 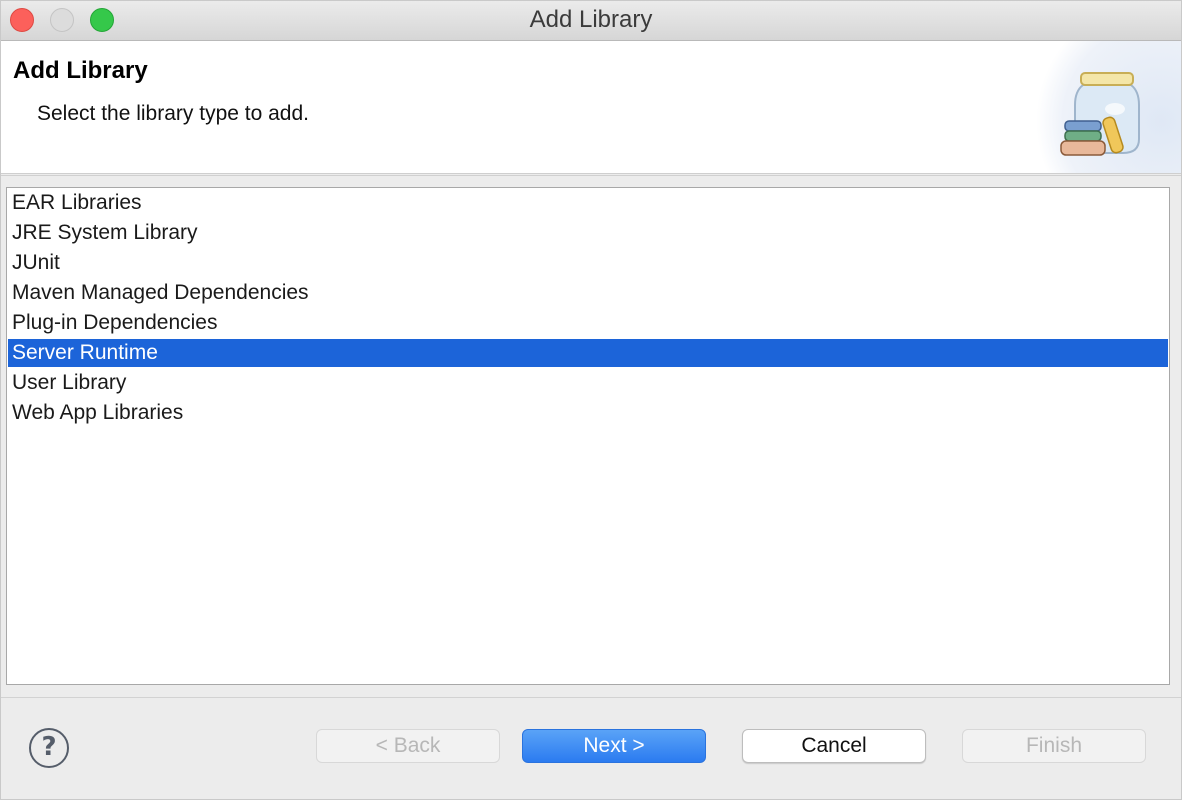 I want to click on list-item: JRE System Library, so click(x=588, y=233).